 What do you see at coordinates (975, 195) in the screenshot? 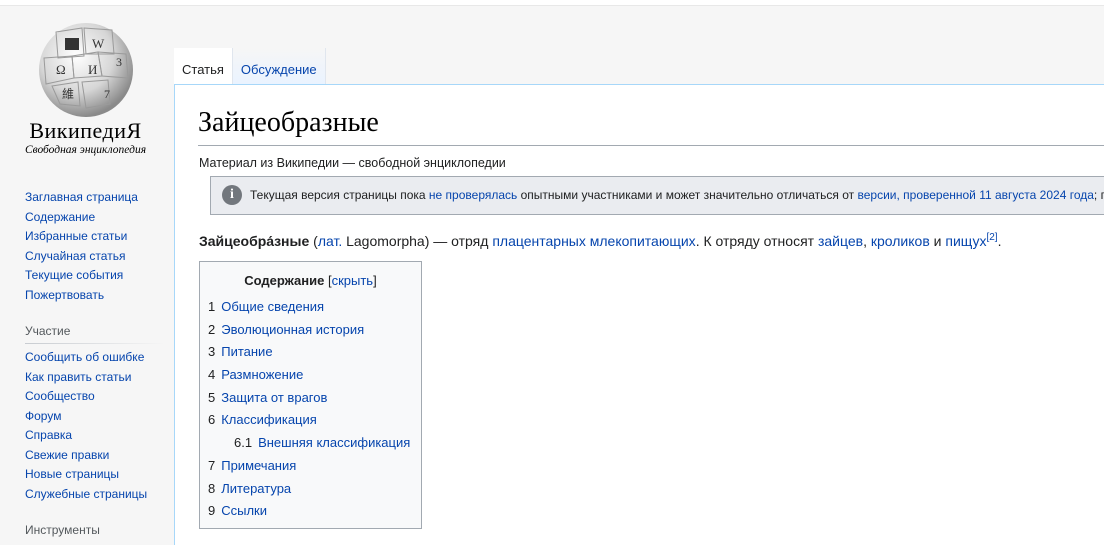
I see `reviewed-version-link: версии, проверенной 11 августа 2024 года` at bounding box center [975, 195].